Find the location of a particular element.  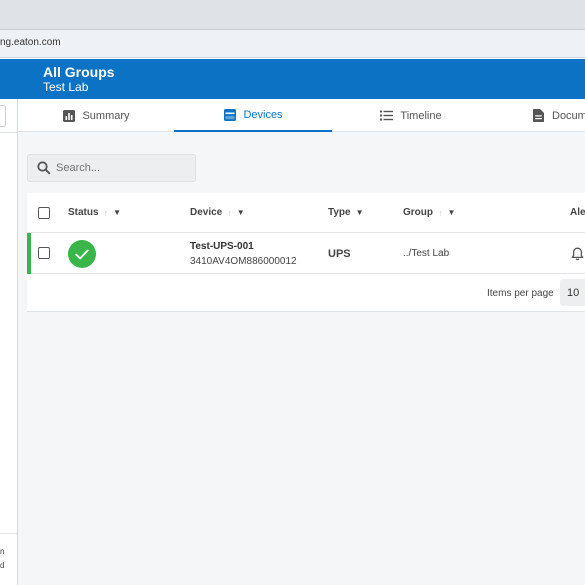

status-ok-icon is located at coordinates (82, 254).